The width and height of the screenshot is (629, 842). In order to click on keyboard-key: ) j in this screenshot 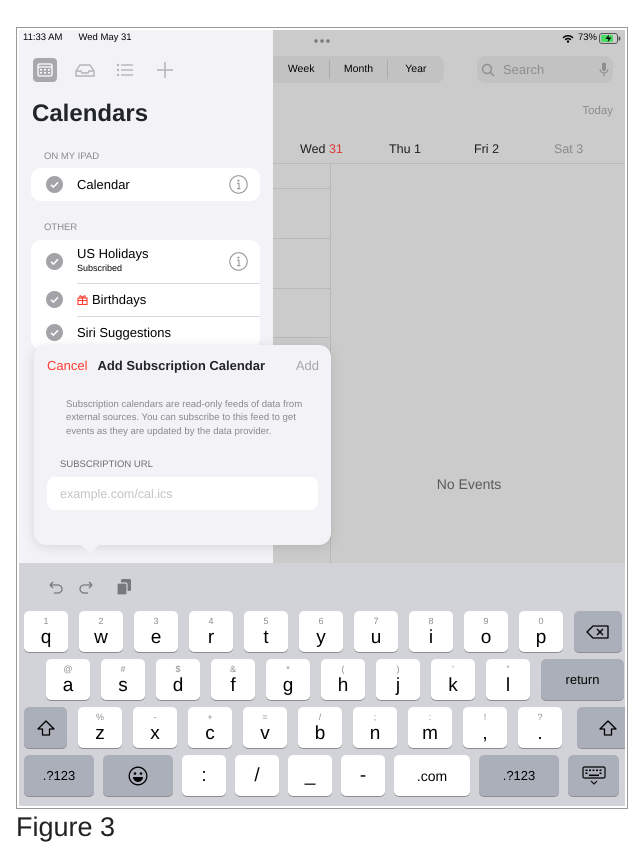, I will do `click(398, 679)`.